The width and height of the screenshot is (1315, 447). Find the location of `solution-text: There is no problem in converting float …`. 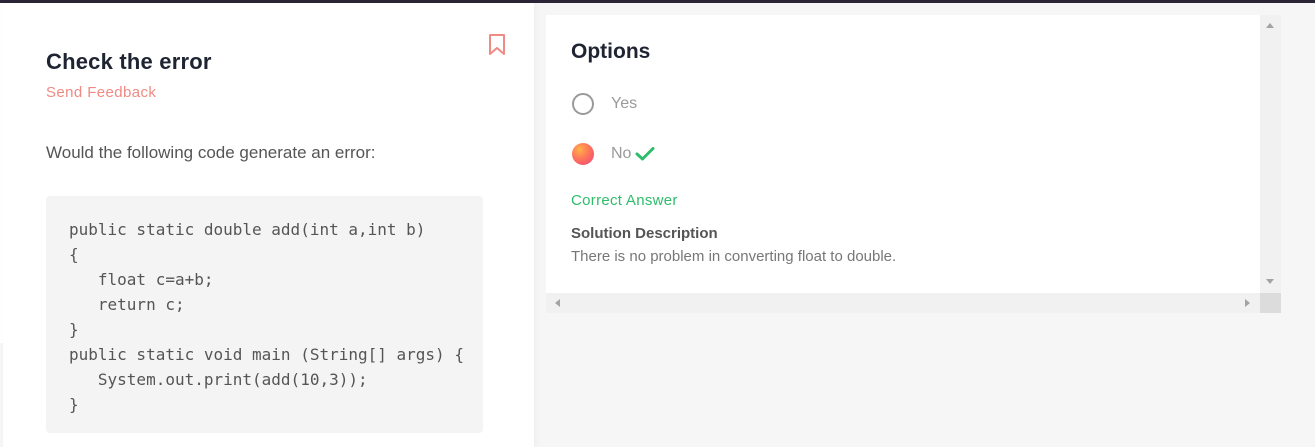

solution-text: There is no problem in converting float … is located at coordinates (734, 256).